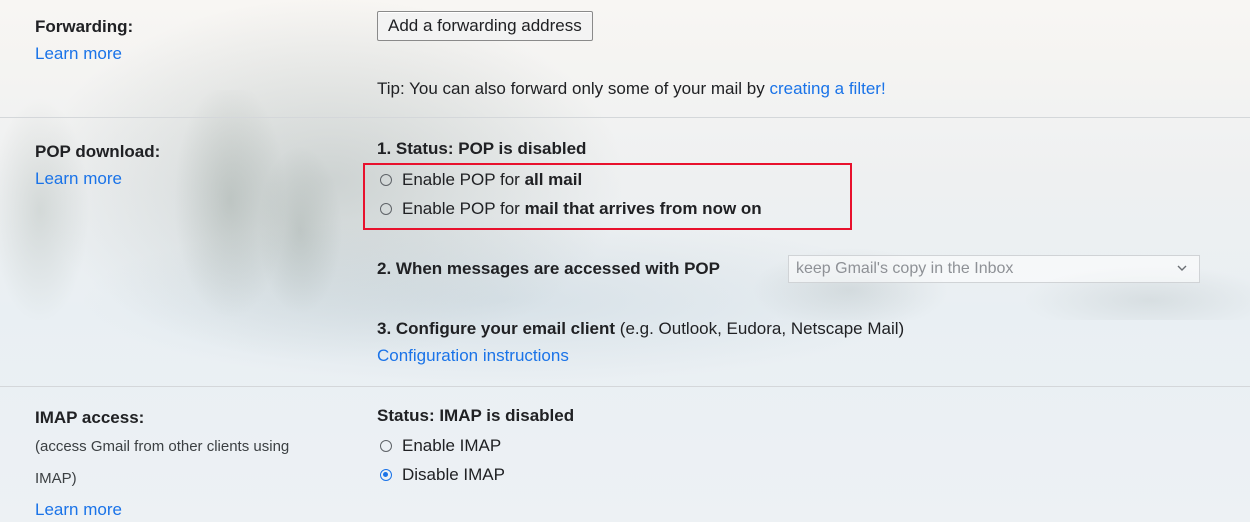 The width and height of the screenshot is (1250, 522). Describe the element at coordinates (452, 445) in the screenshot. I see `enable-imap-text: Enable IMAP` at that location.